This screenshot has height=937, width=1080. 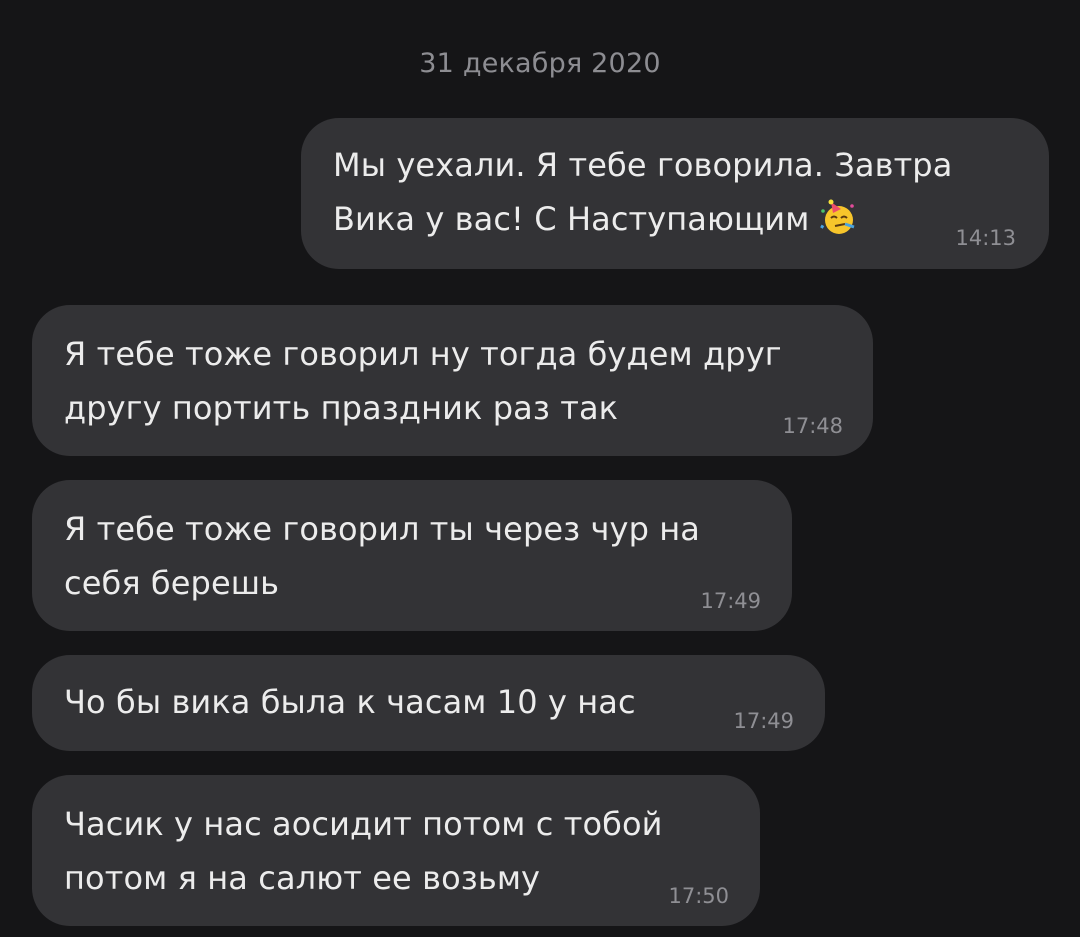 What do you see at coordinates (643, 165) in the screenshot?
I see `message-text-line: Мы уехали. Я тебе говорила. Завтра` at bounding box center [643, 165].